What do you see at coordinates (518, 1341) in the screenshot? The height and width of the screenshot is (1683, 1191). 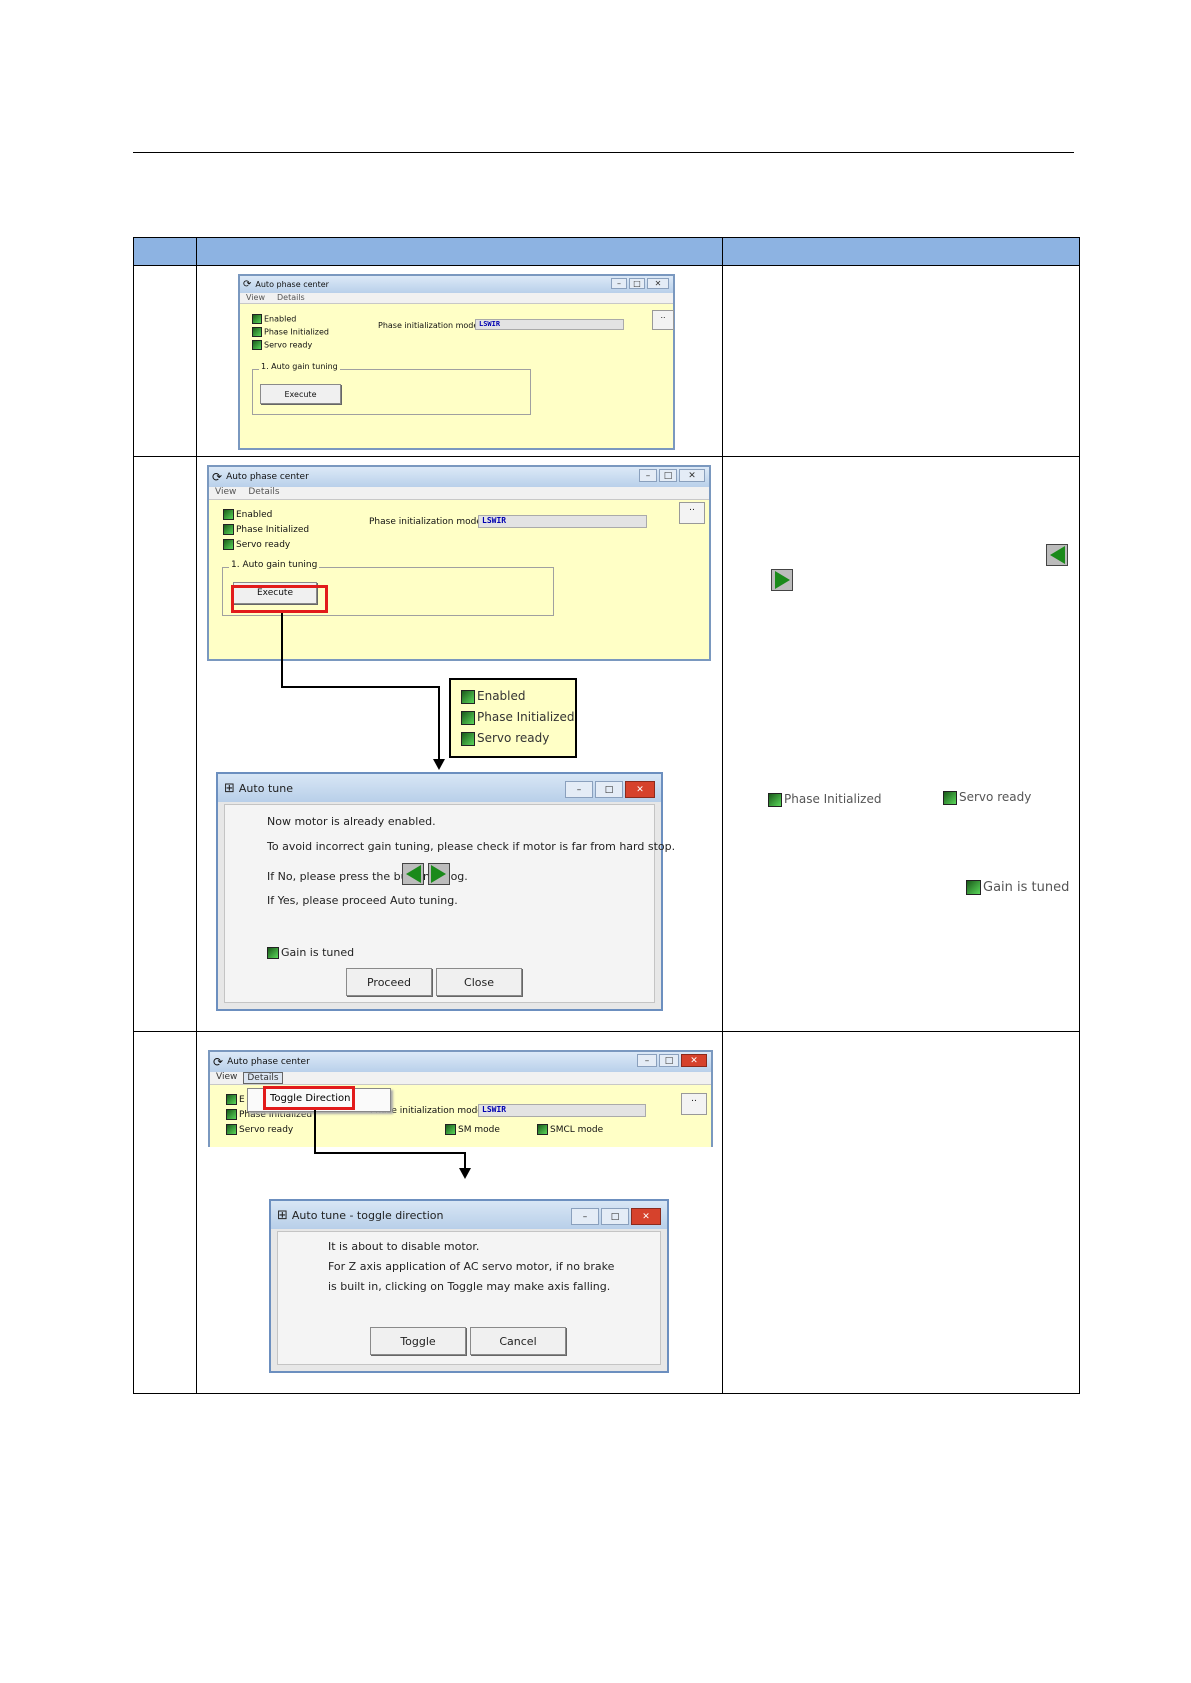 I see `cancel-button: Cancel` at bounding box center [518, 1341].